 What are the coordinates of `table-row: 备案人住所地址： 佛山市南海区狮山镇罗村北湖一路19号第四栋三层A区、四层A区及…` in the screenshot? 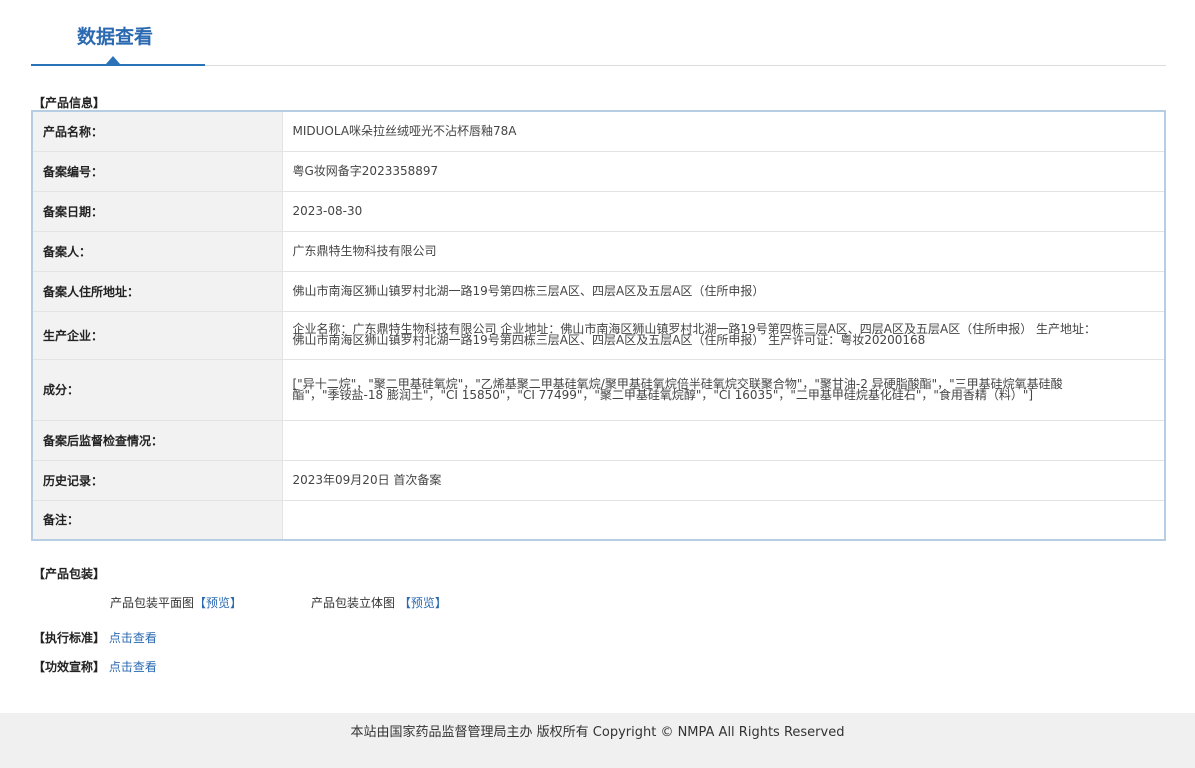 It's located at (598, 291).